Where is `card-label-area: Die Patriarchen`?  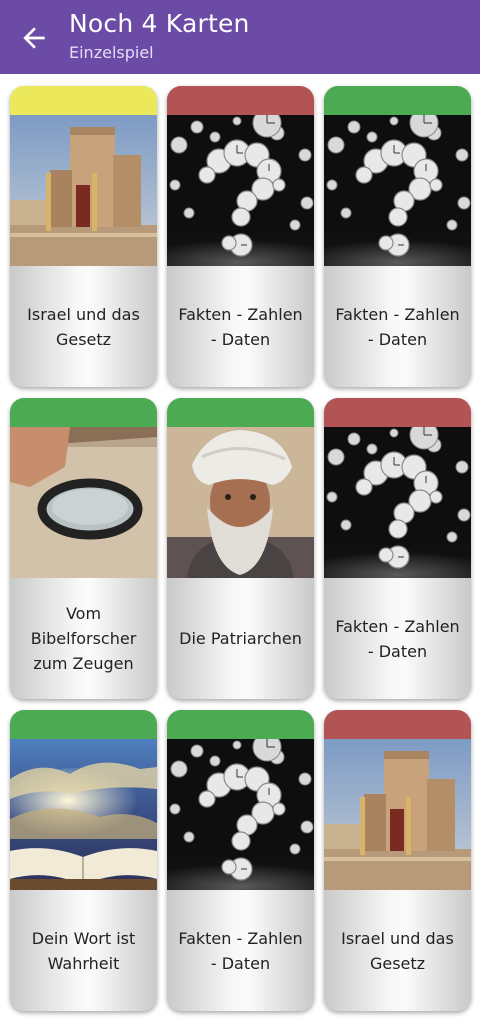
card-label-area: Die Patriarchen is located at coordinates (240, 638).